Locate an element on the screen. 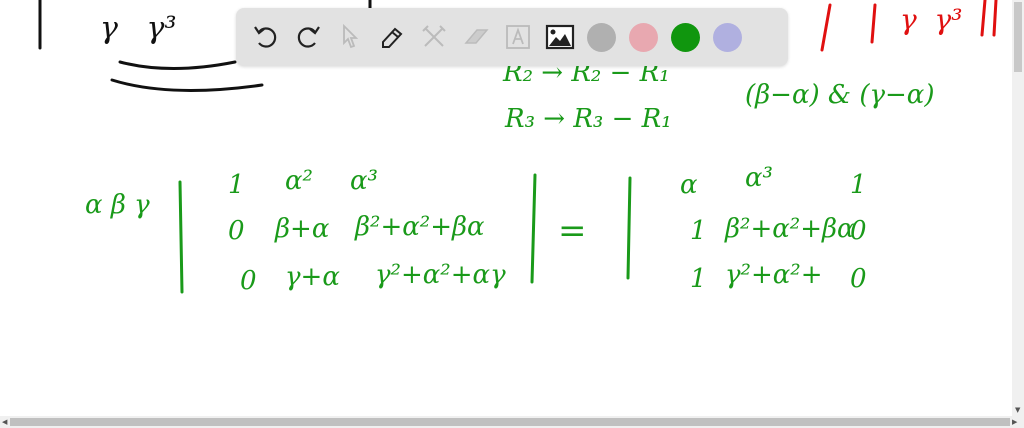 Image resolution: width=1024 pixels, height=428 pixels. vertical-scrollbar: ▼ is located at coordinates (1018, 208).